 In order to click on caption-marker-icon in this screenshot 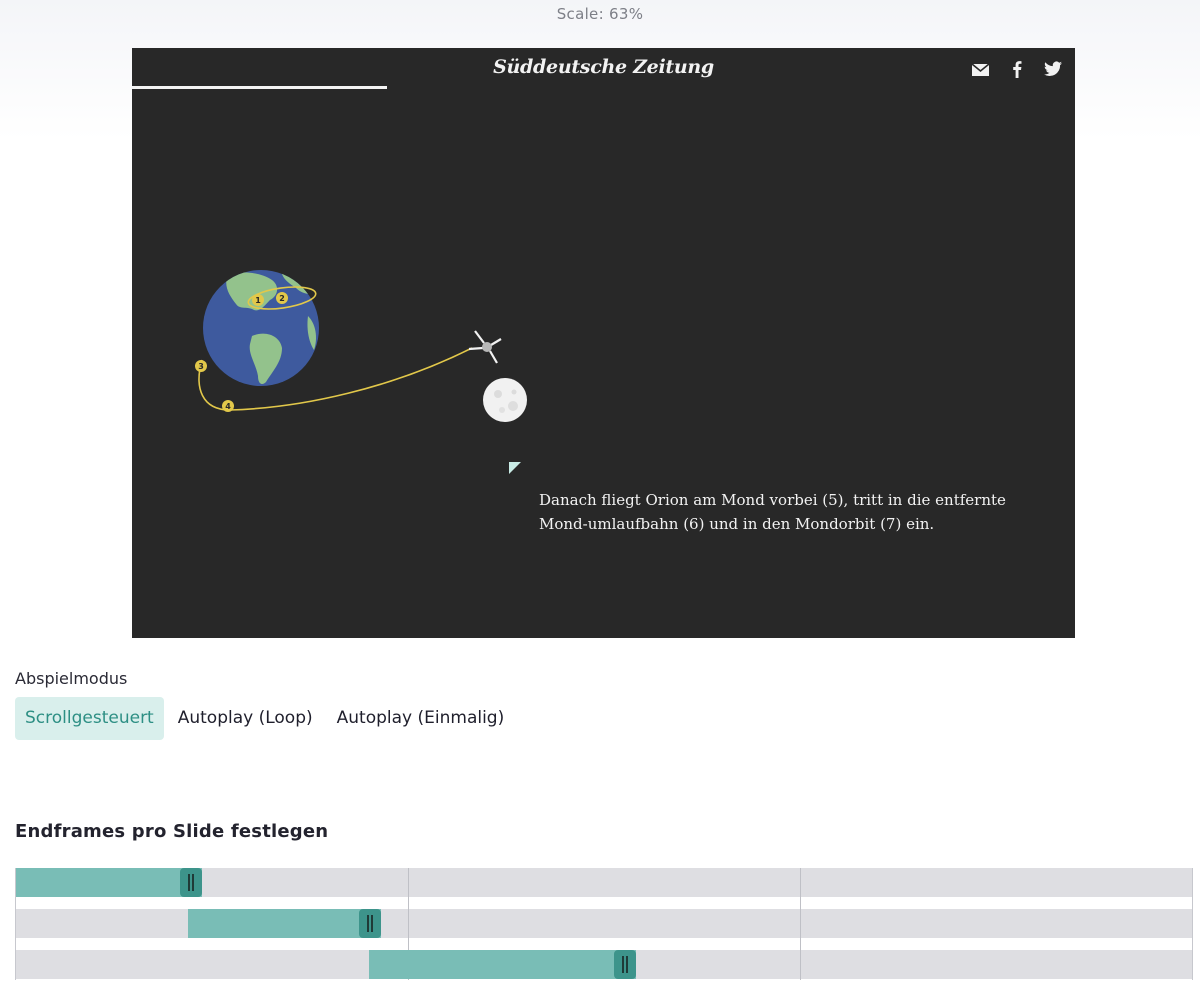, I will do `click(515, 468)`.